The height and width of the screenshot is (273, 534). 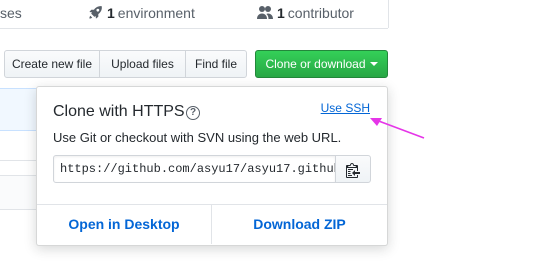 I want to click on repo-stats-bar: ses 1 environment 1 contributor, so click(x=194, y=14).